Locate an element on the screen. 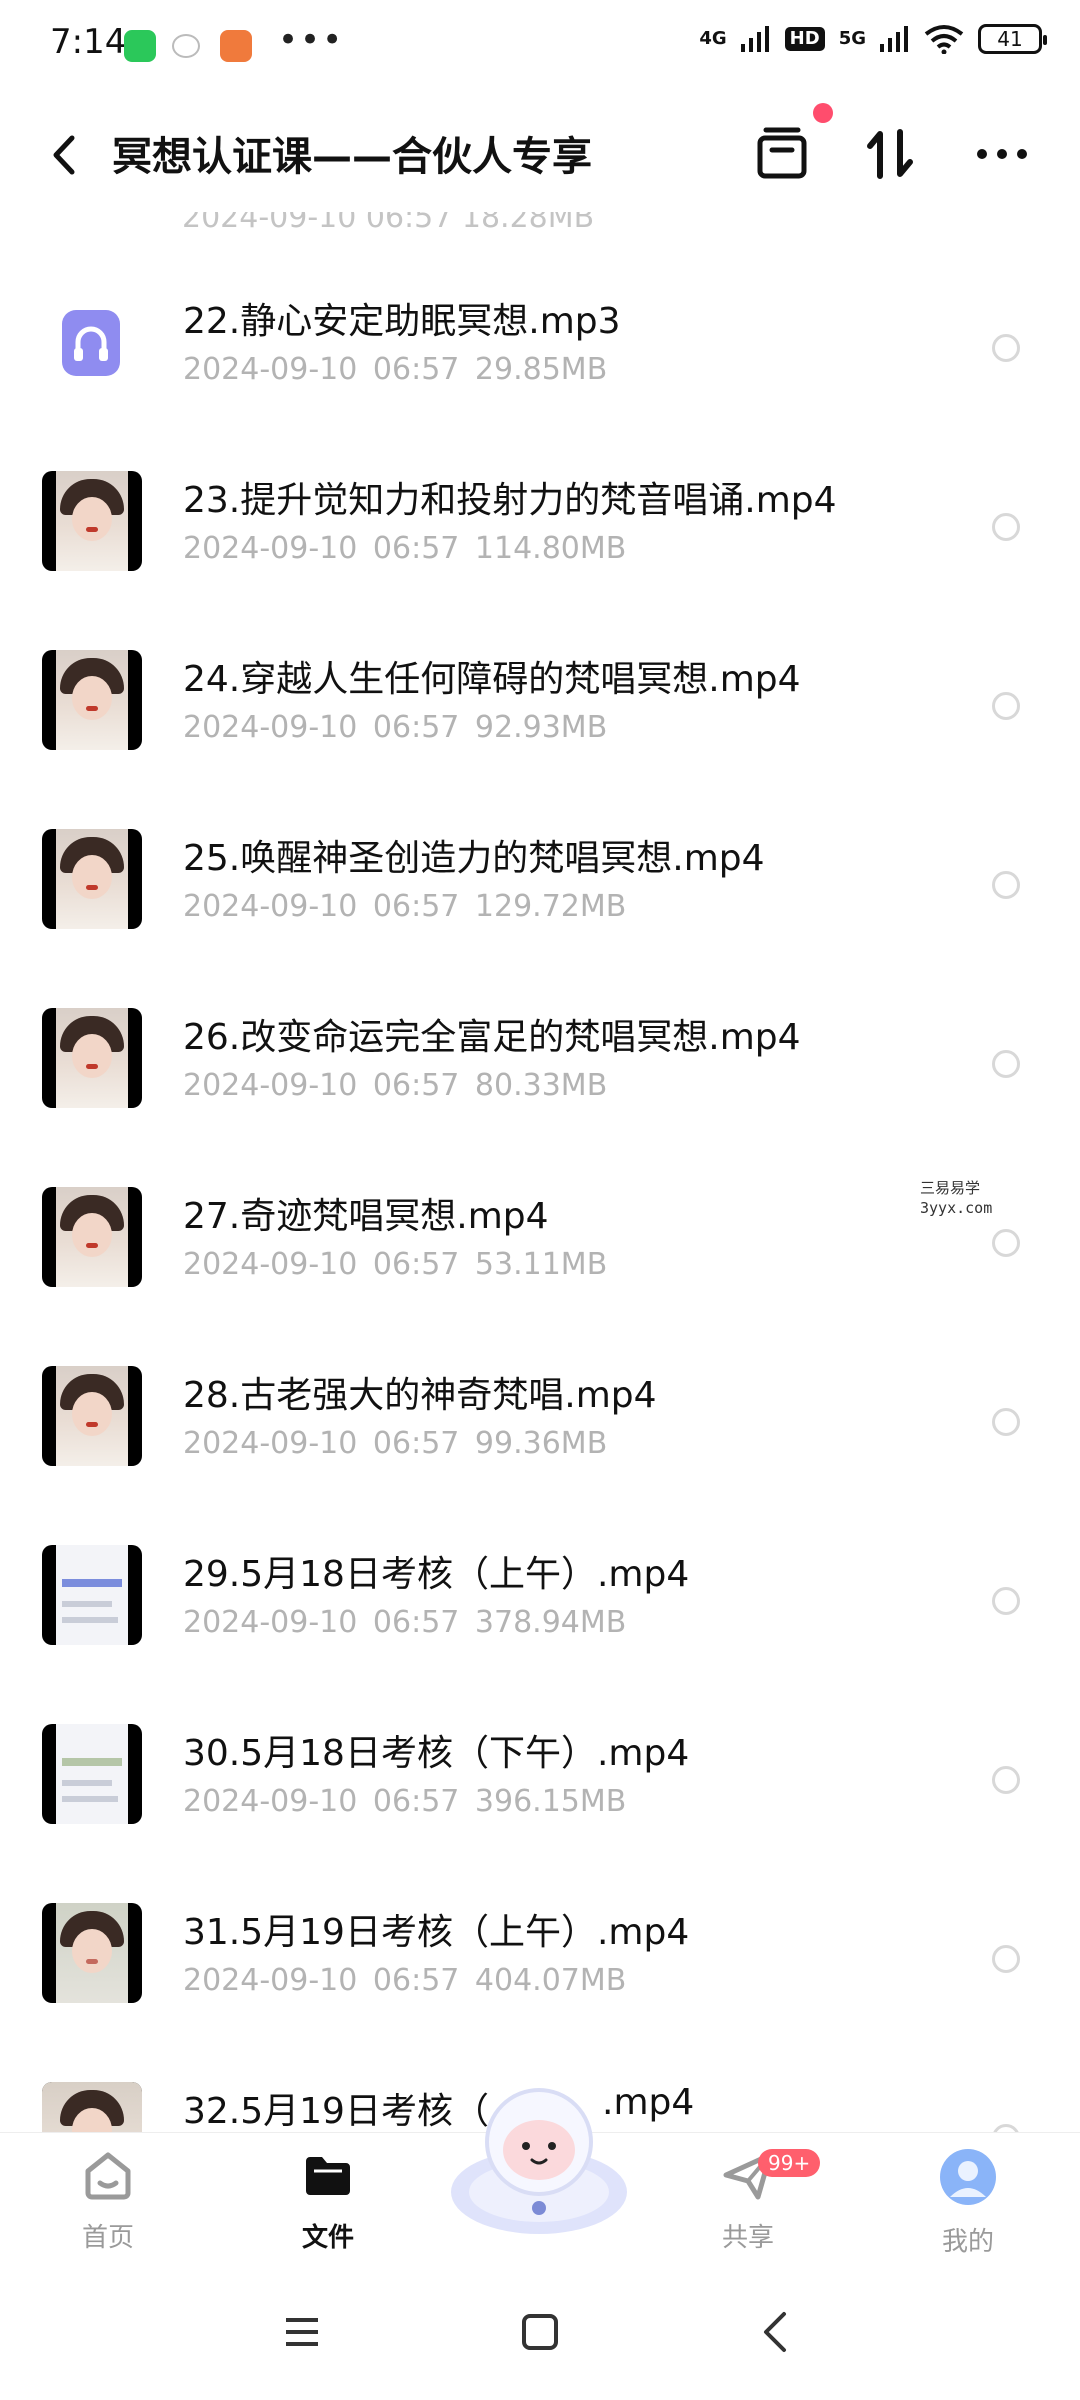 This screenshot has height=2400, width=1080. nav-files-label: 文件 is located at coordinates (327, 2238).